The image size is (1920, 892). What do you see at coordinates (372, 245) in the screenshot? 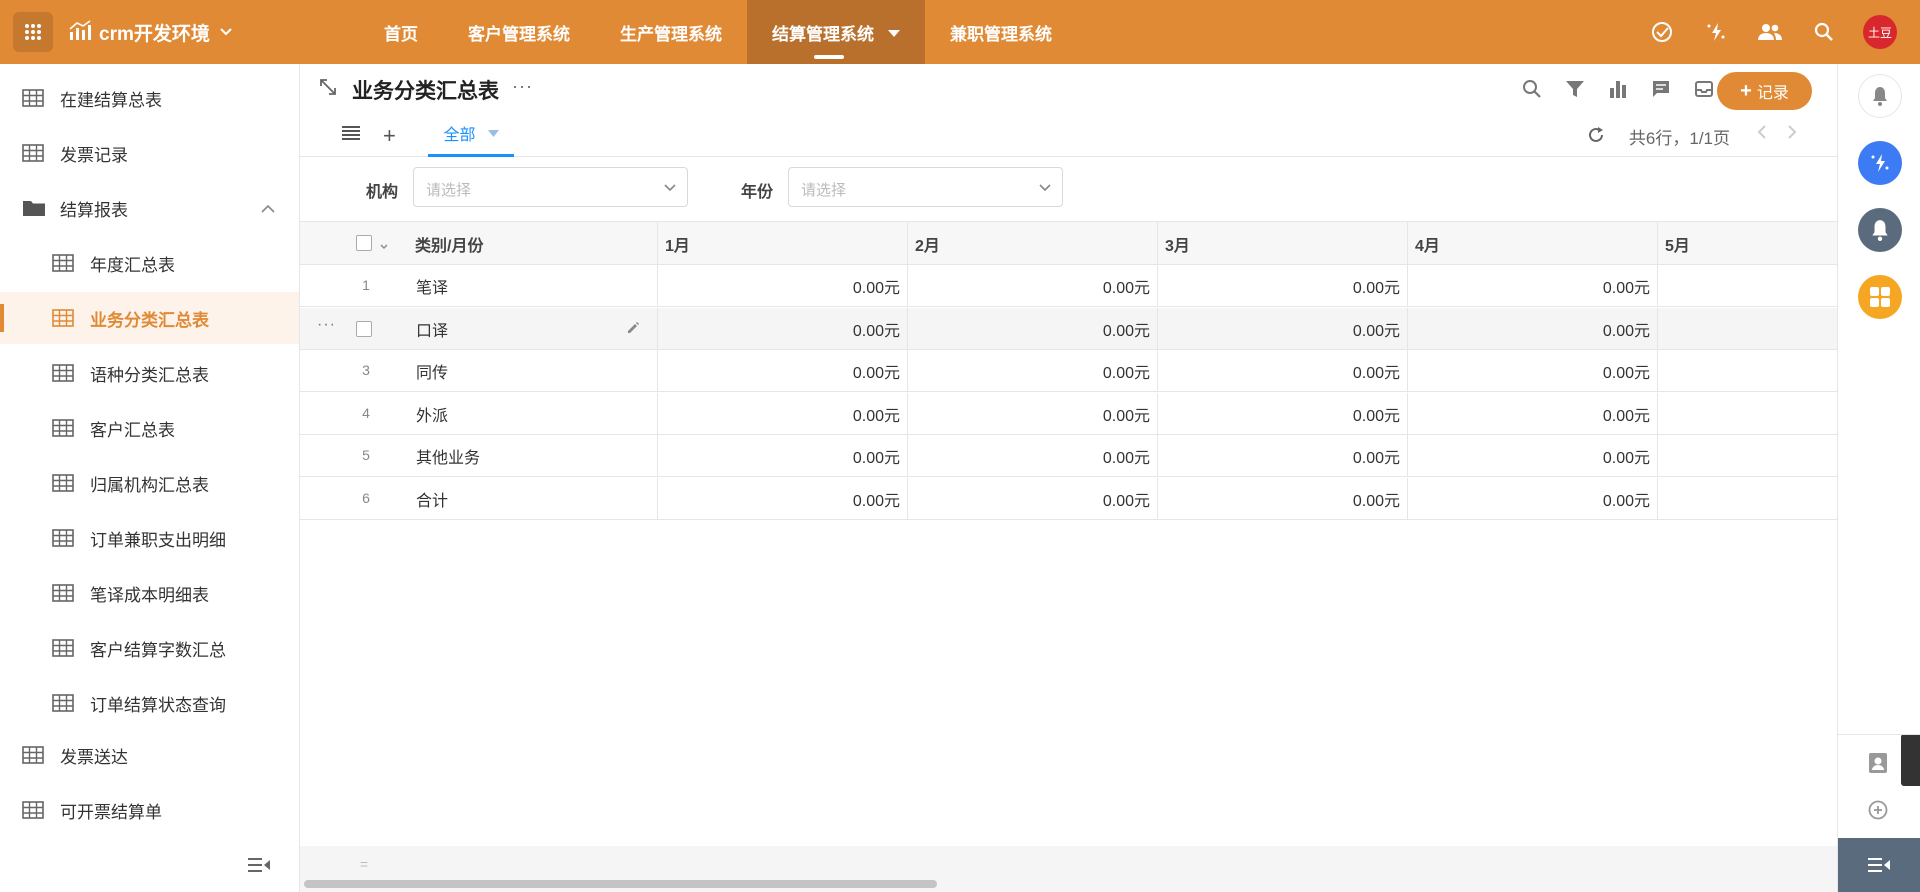
I see `select-all-checkbox` at bounding box center [372, 245].